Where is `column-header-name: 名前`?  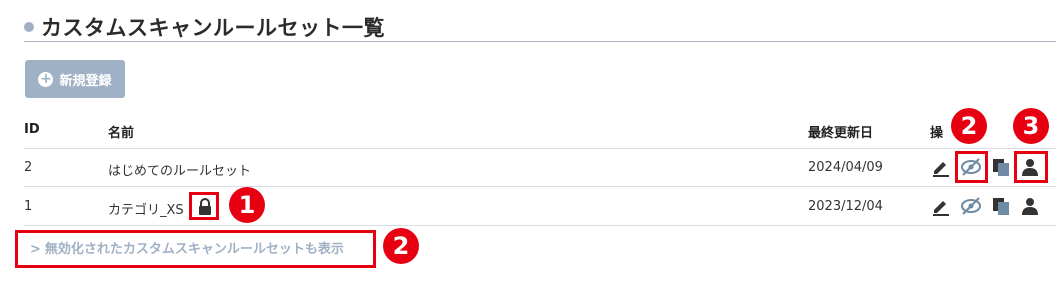 column-header-name: 名前 is located at coordinates (121, 133).